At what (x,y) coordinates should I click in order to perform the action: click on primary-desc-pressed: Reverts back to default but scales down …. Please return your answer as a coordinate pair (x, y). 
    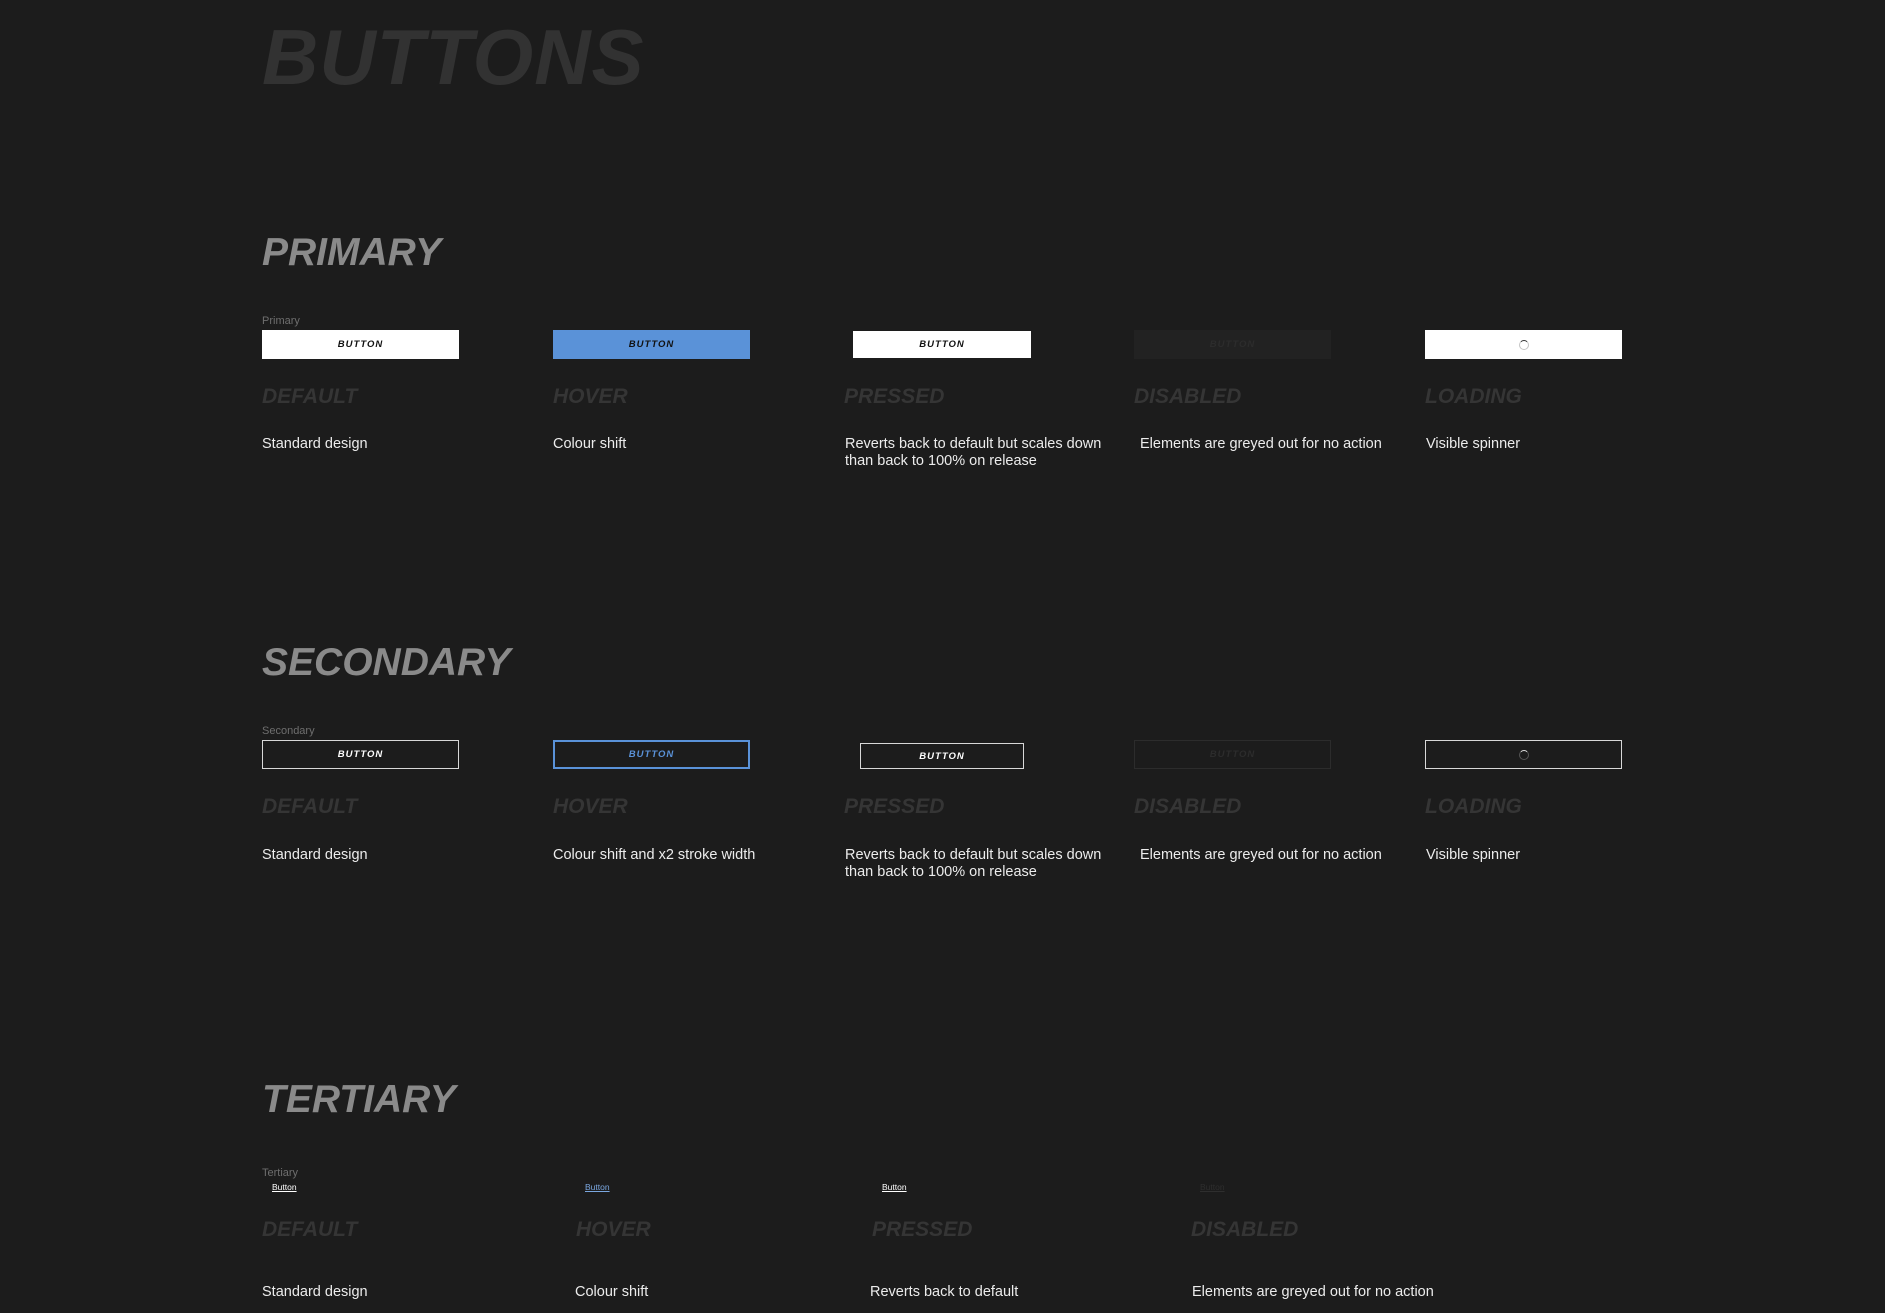
    Looking at the image, I should click on (973, 452).